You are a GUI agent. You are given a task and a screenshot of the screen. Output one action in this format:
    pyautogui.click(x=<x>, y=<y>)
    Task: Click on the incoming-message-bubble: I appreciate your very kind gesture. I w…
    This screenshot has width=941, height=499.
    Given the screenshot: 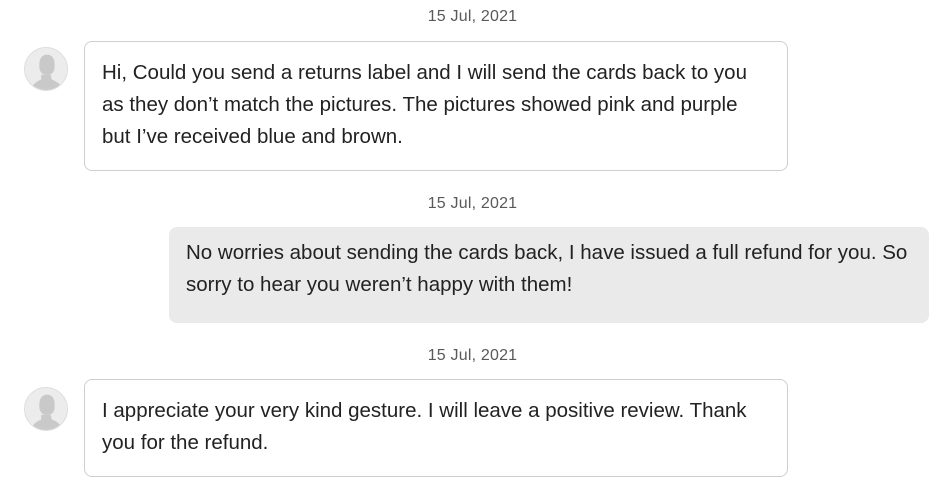 What is the action you would take?
    pyautogui.click(x=436, y=428)
    